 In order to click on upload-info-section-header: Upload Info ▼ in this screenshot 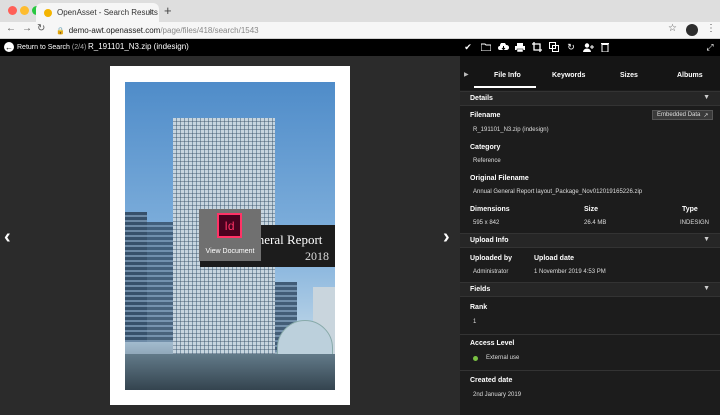, I will do `click(590, 240)`.